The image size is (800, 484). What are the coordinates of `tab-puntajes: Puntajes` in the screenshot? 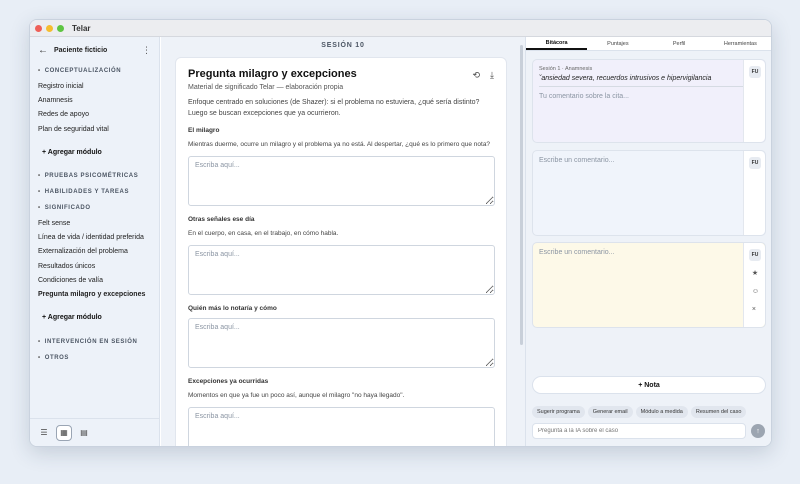 It's located at (617, 43).